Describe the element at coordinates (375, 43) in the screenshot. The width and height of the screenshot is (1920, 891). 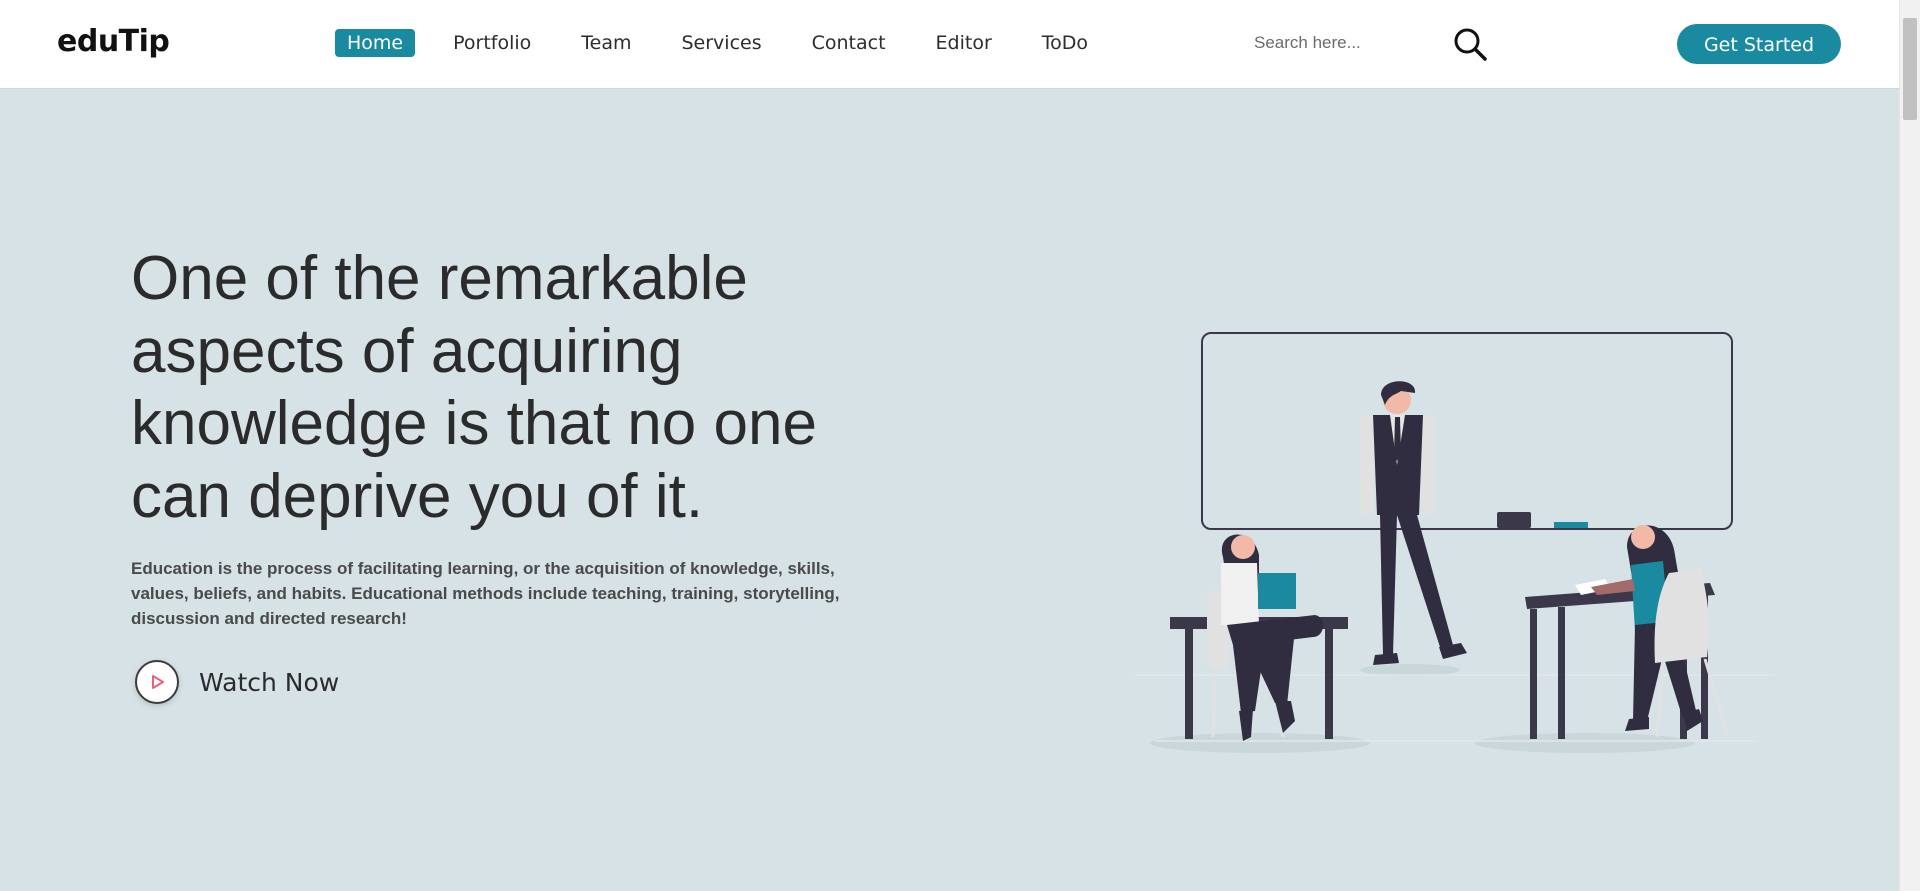
I see `nav-item-home: Home` at that location.